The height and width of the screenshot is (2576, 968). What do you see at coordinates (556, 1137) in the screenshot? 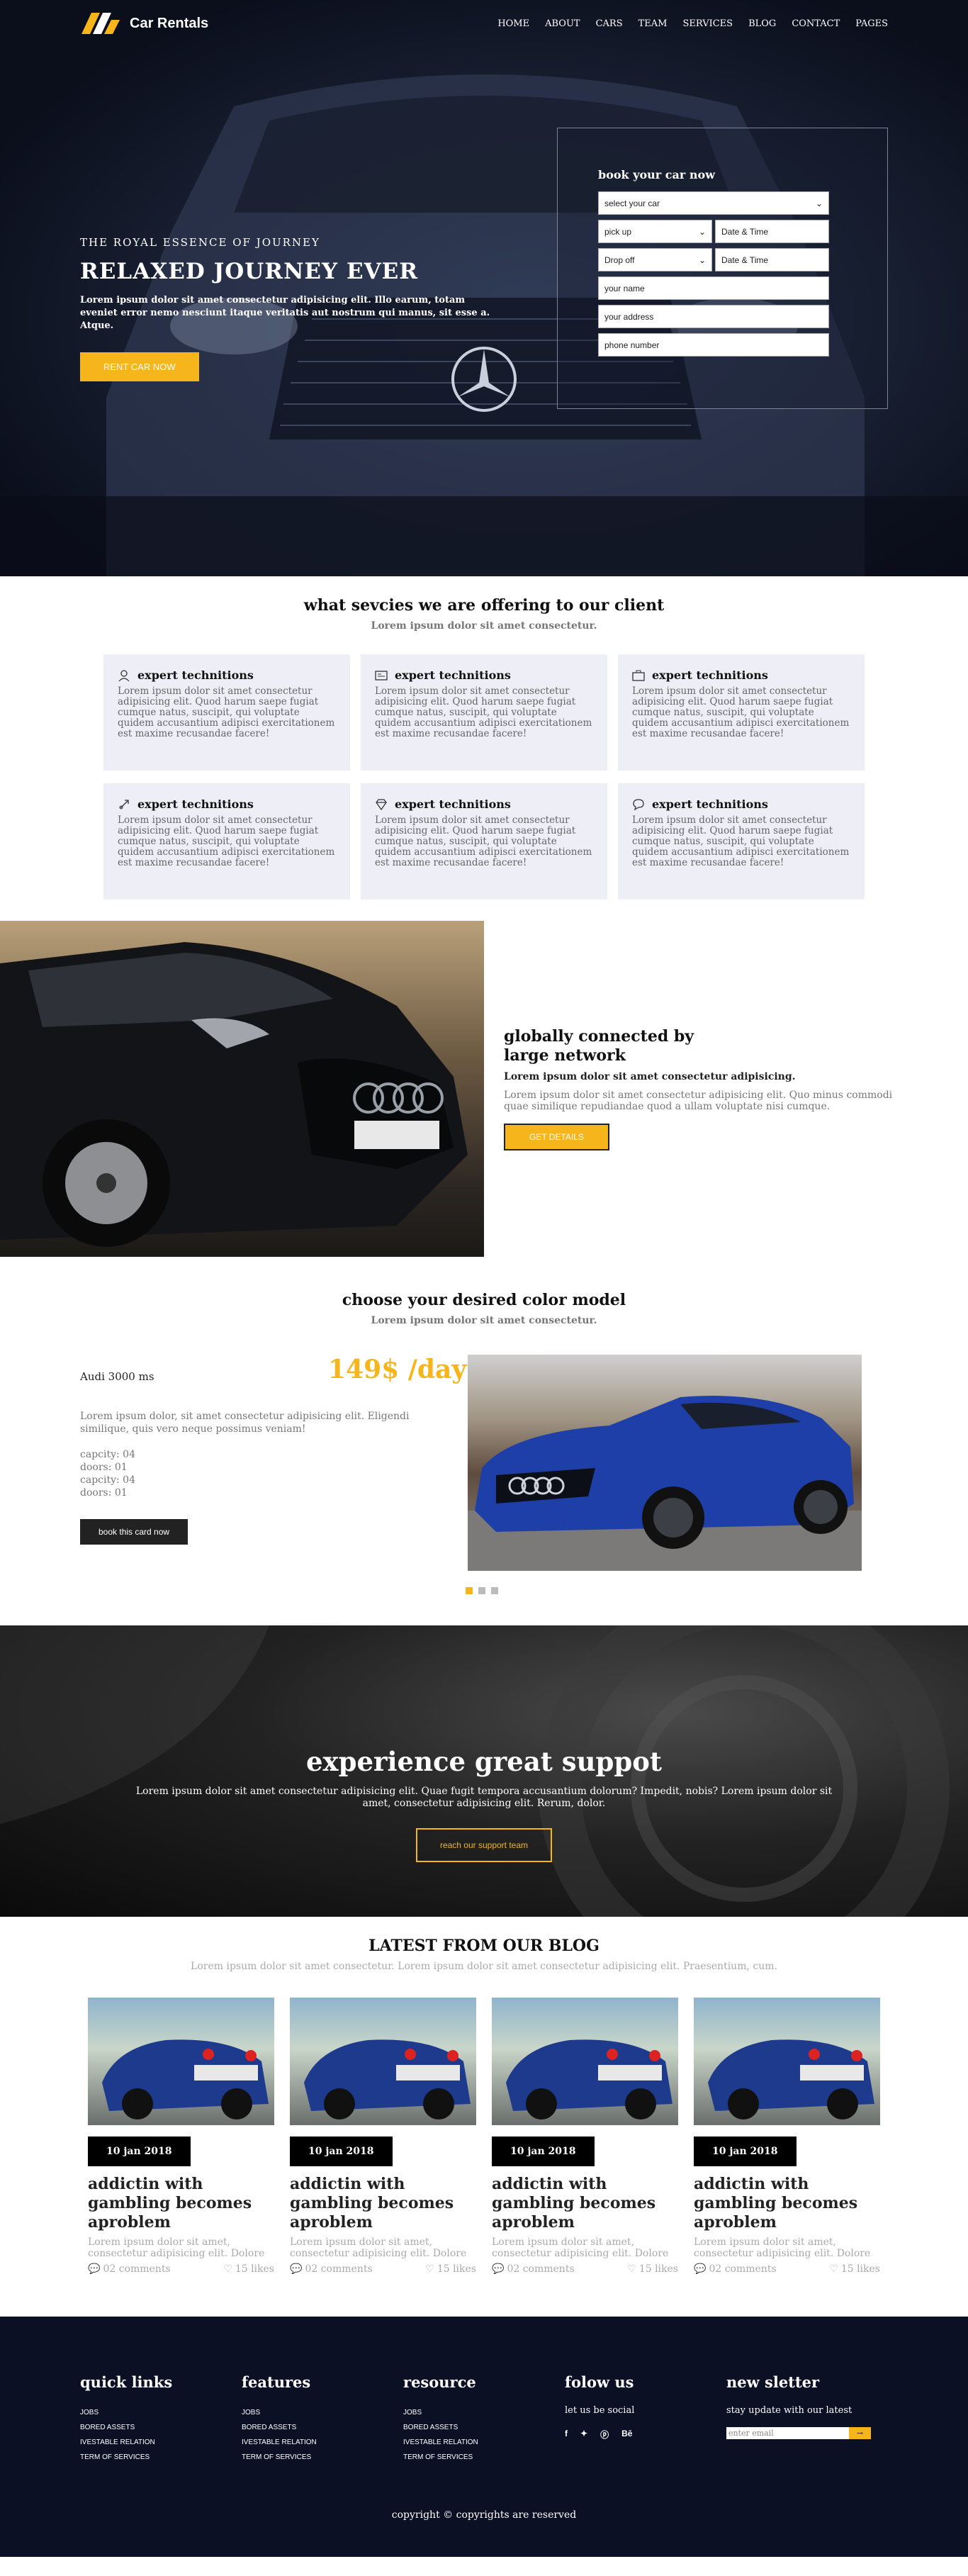
I see `get-details-button: GET DETAILS` at bounding box center [556, 1137].